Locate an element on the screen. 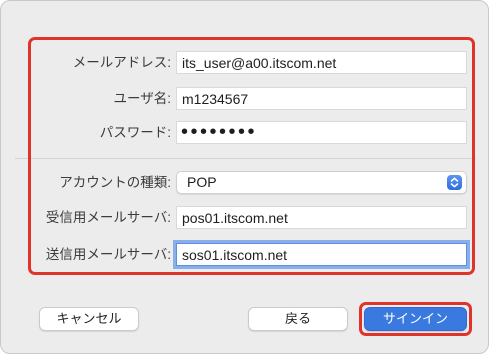 Image resolution: width=489 pixels, height=354 pixels. username-field is located at coordinates (321, 98).